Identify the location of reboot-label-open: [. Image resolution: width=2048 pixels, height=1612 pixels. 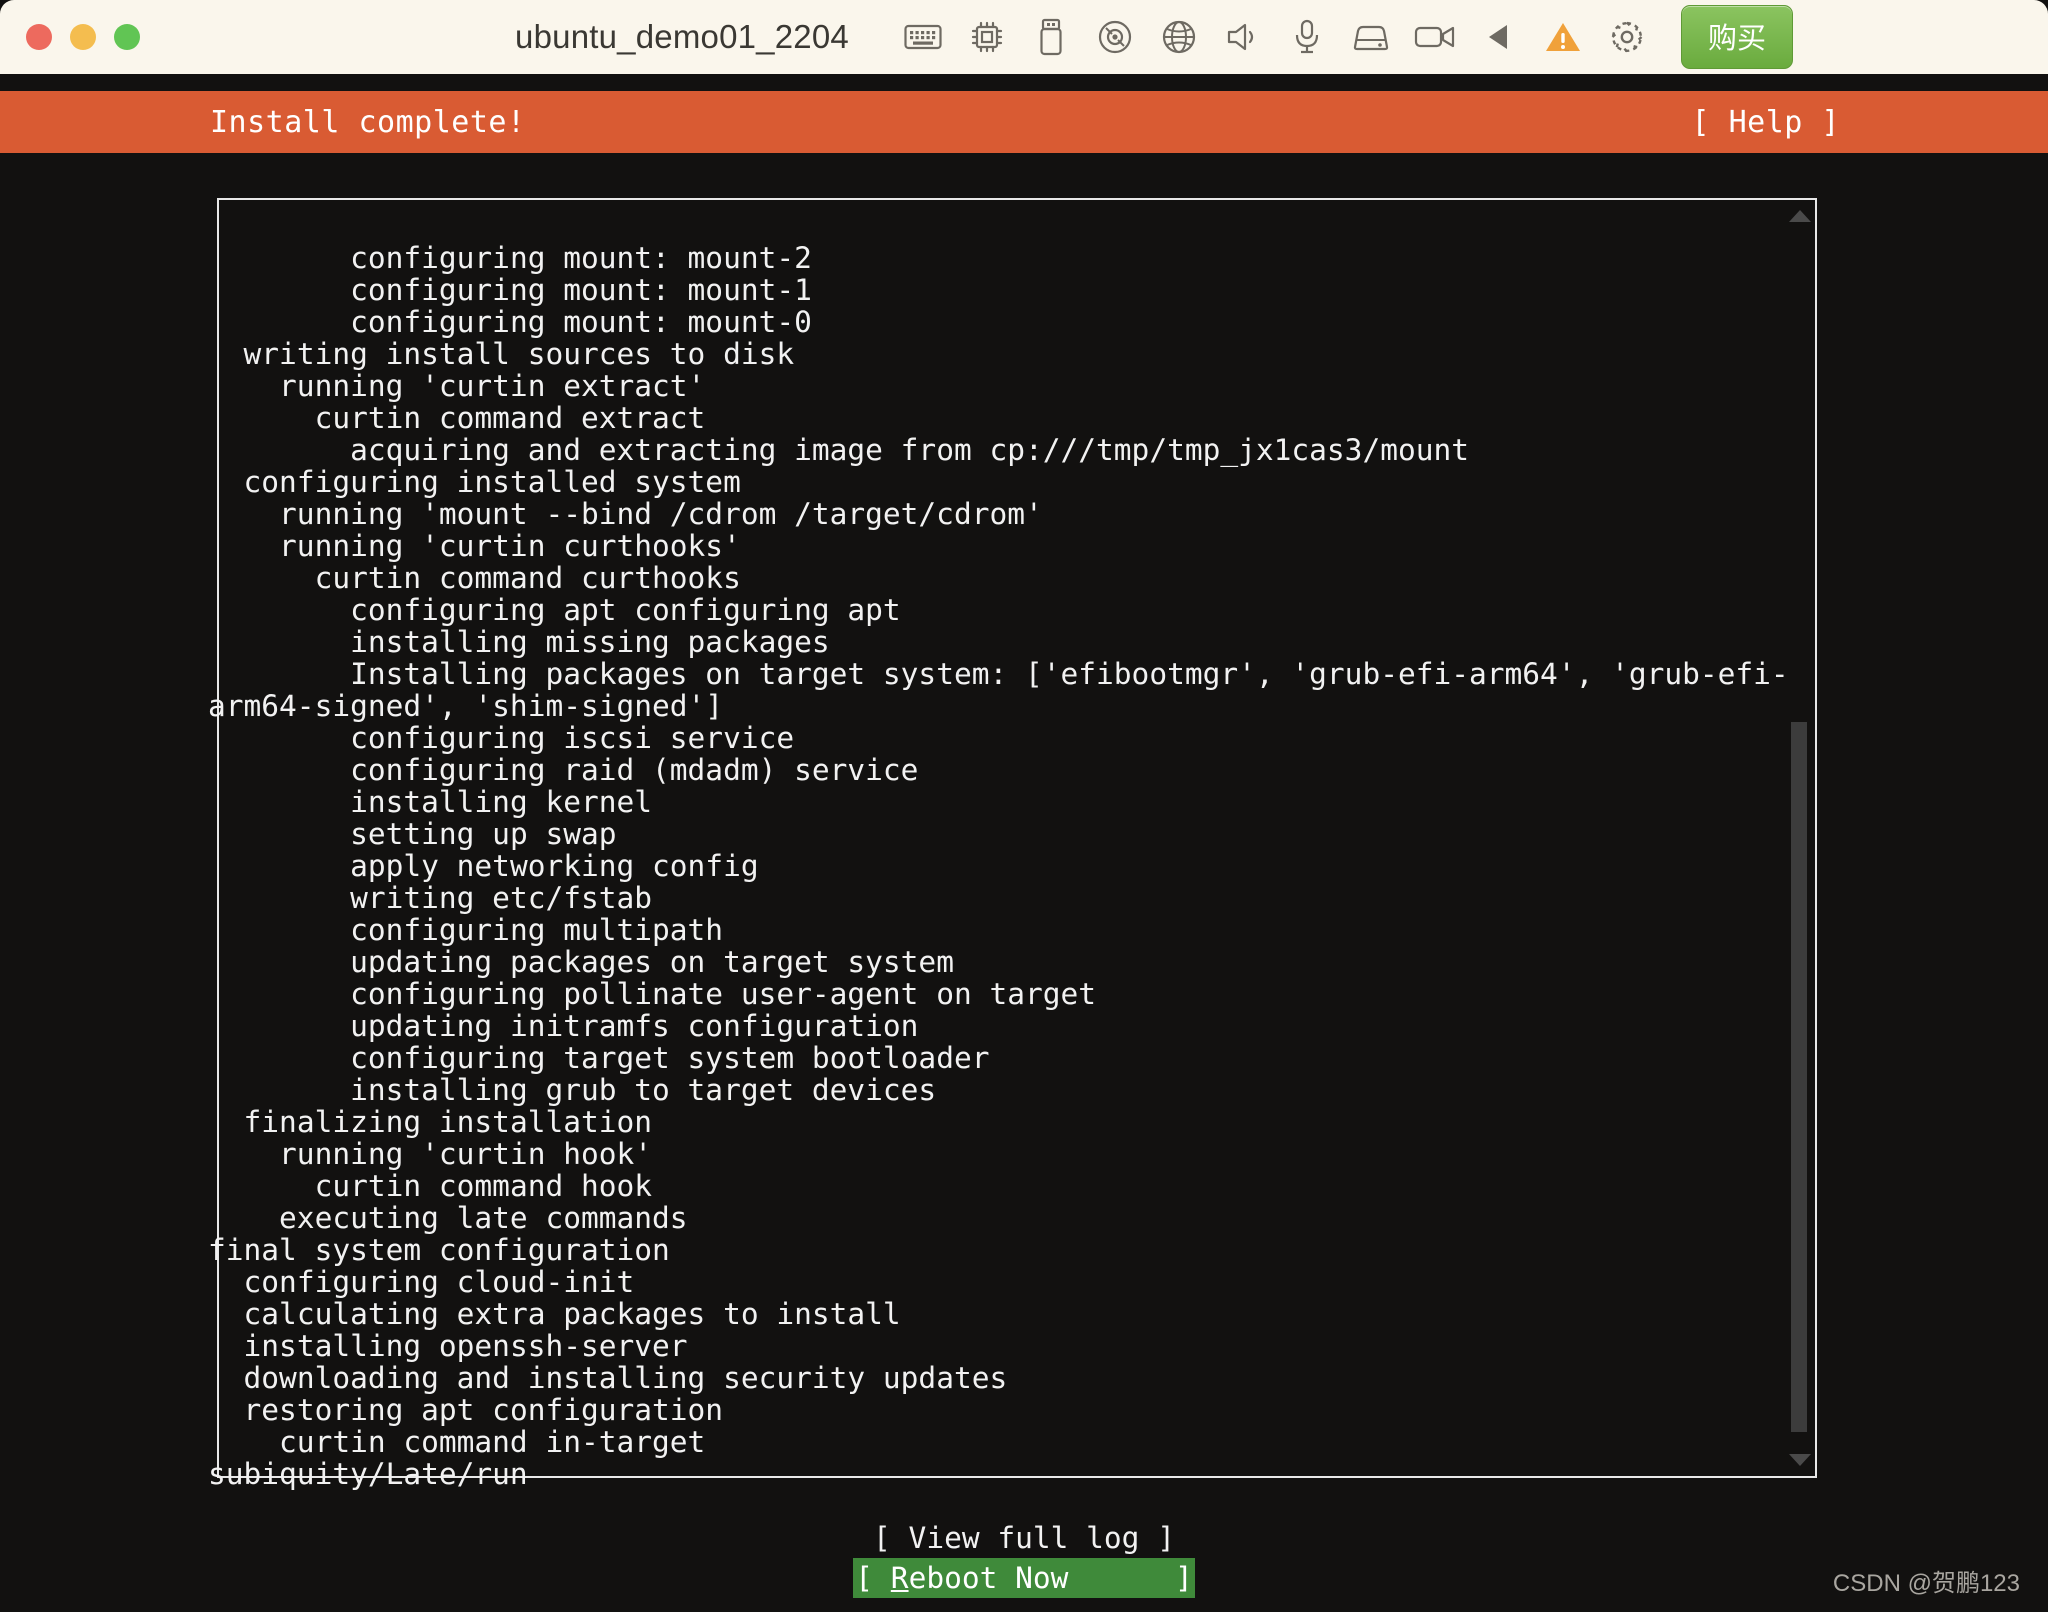
(873, 1578).